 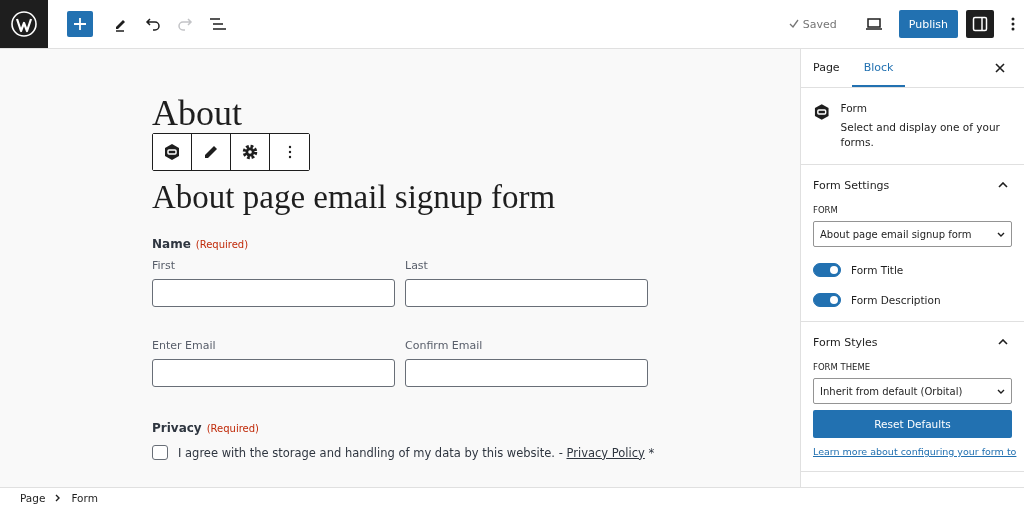 What do you see at coordinates (171, 244) in the screenshot?
I see `field-label: Name` at bounding box center [171, 244].